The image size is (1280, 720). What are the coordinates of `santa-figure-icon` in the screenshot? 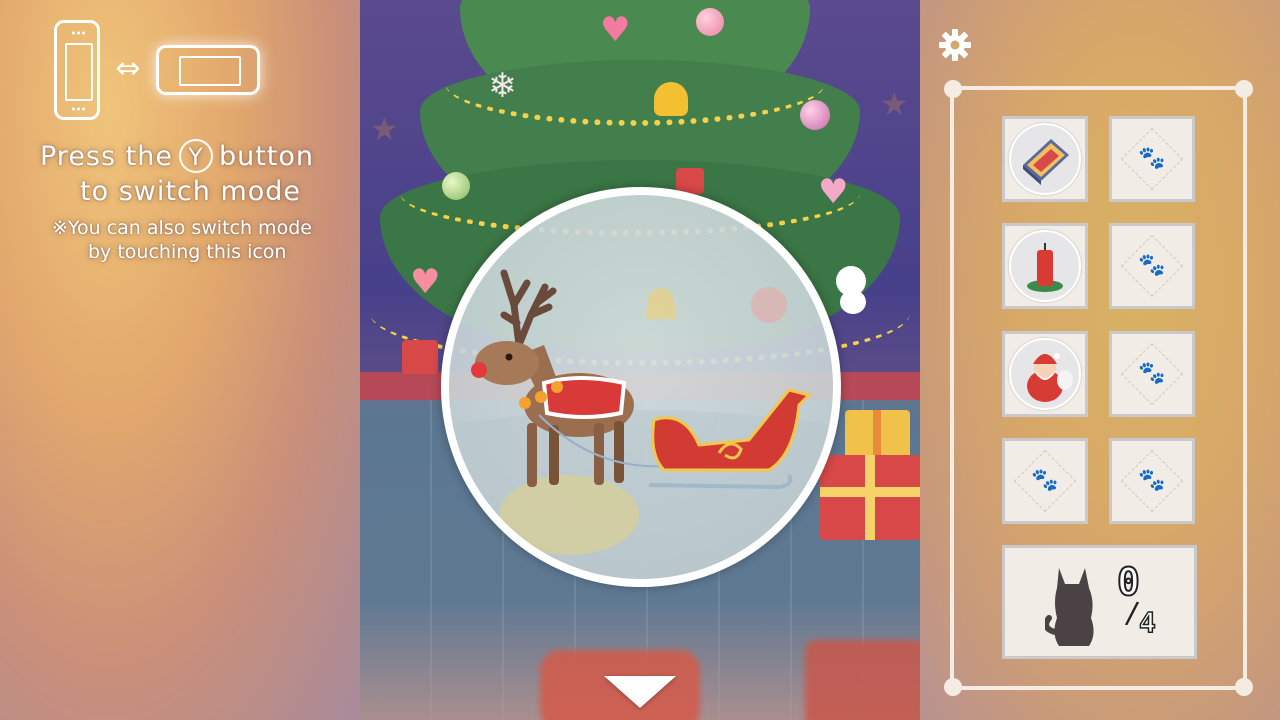 It's located at (1045, 374).